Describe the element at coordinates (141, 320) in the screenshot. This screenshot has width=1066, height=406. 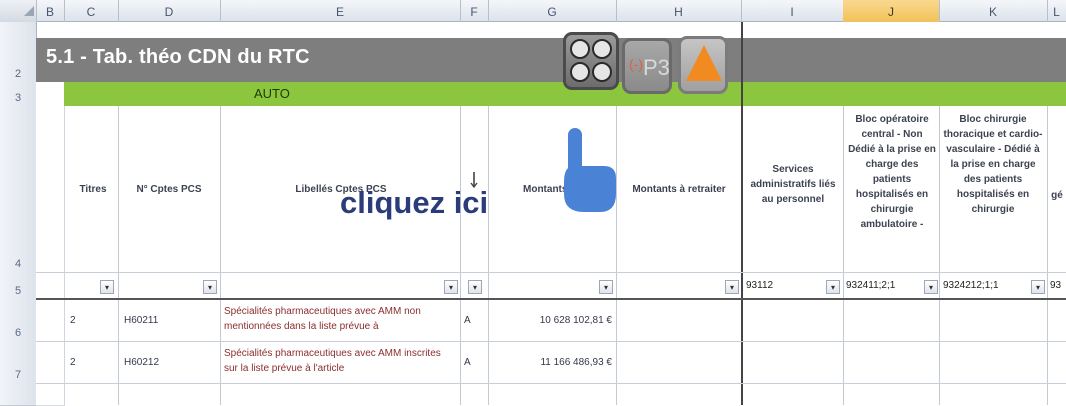
I see `cell-compte: H60211` at that location.